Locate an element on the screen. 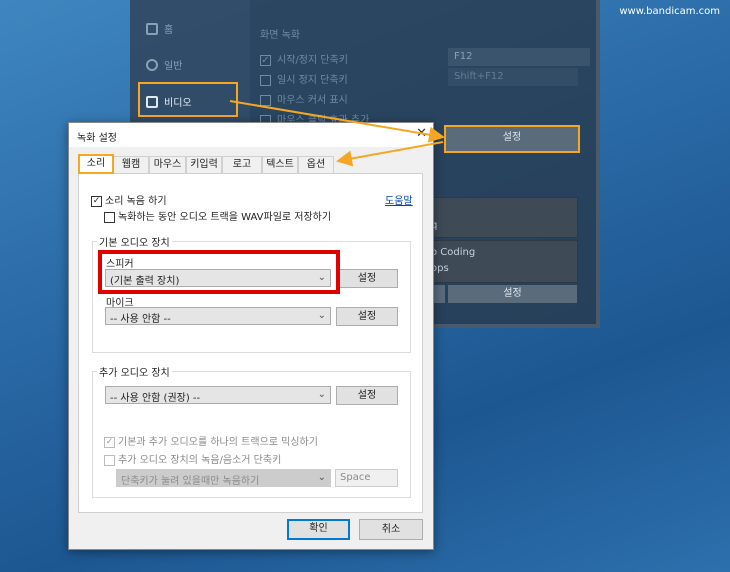 The image size is (730, 572). arrow-video-to-settings is located at coordinates (337, 121).